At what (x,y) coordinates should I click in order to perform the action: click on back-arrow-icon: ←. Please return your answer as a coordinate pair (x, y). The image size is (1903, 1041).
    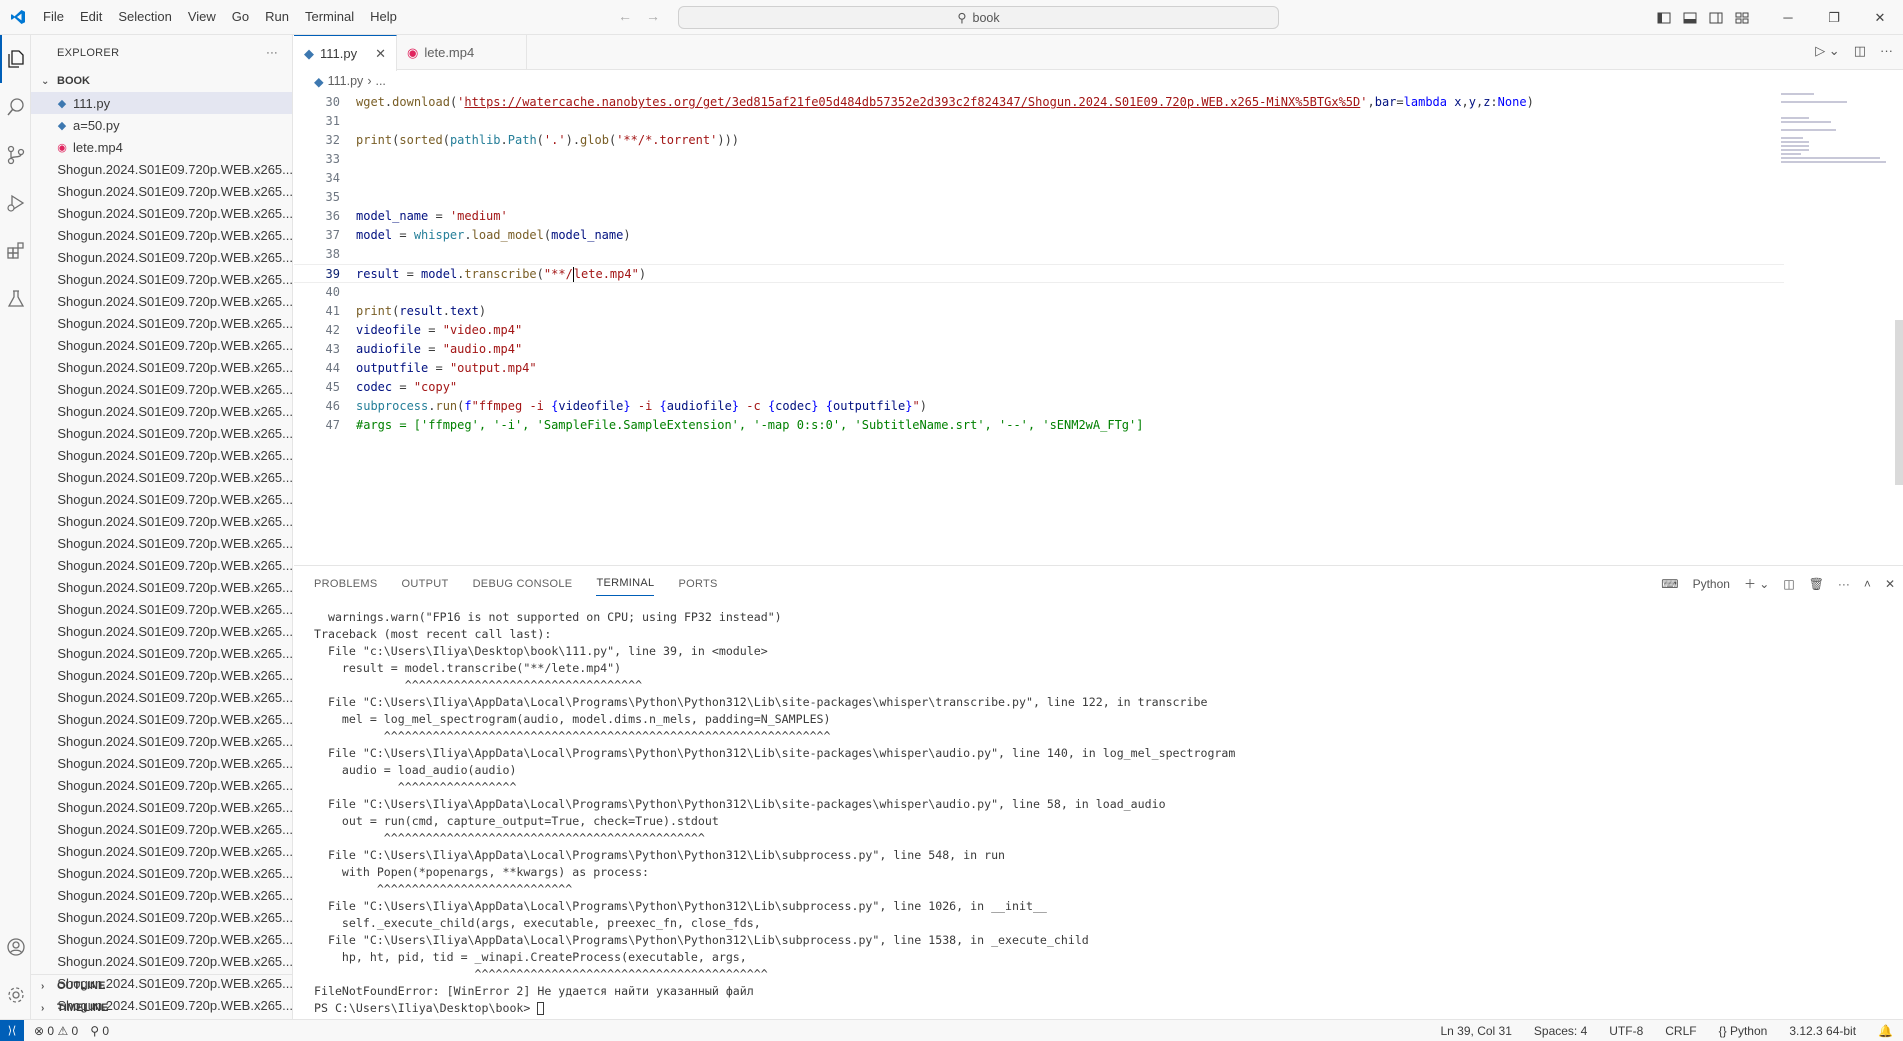
    Looking at the image, I should click on (625, 16).